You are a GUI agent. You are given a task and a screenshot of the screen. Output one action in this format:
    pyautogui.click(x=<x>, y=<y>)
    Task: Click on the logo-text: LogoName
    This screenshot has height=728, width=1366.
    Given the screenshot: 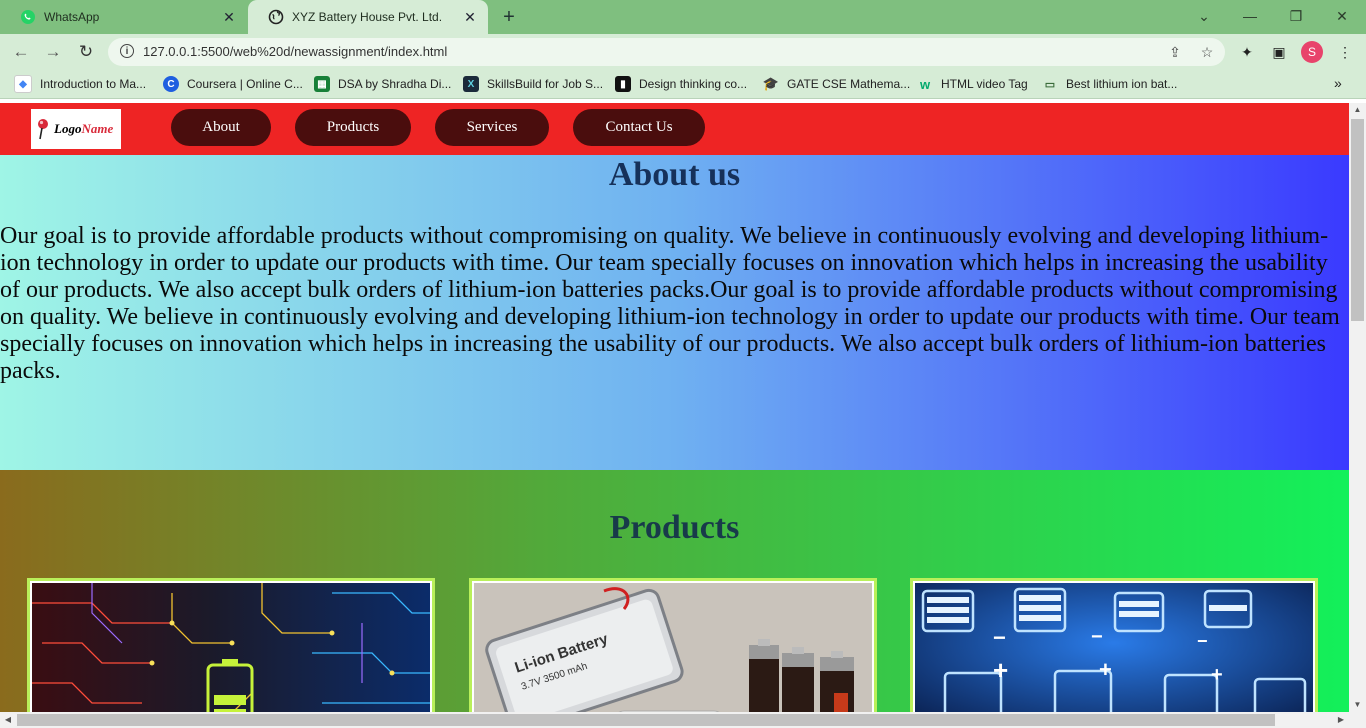 What is the action you would take?
    pyautogui.click(x=84, y=128)
    